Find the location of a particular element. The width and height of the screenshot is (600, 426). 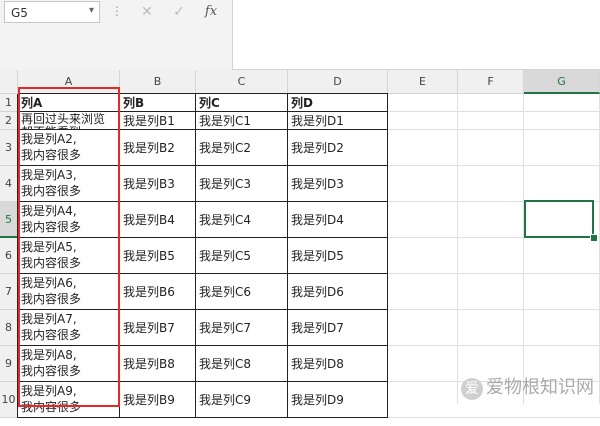

cell-line: 我是列A5, is located at coordinates (49, 247).